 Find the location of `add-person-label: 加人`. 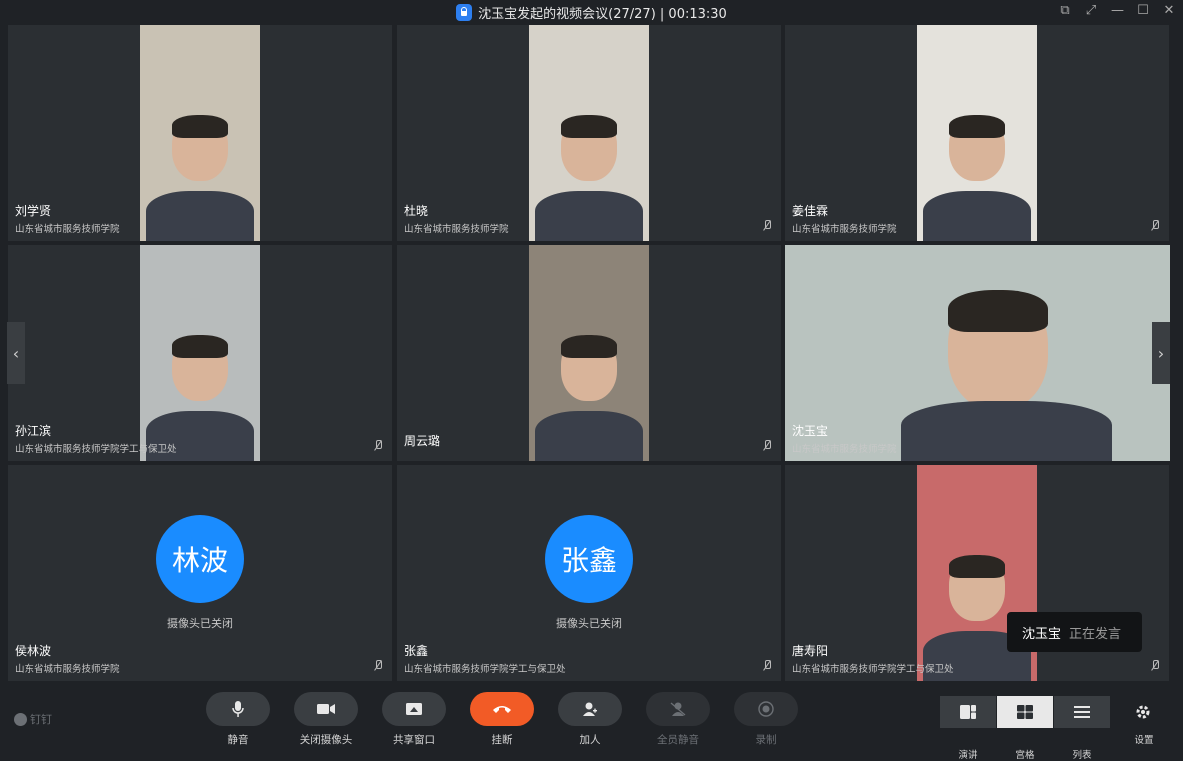

add-person-label: 加人 is located at coordinates (590, 740).